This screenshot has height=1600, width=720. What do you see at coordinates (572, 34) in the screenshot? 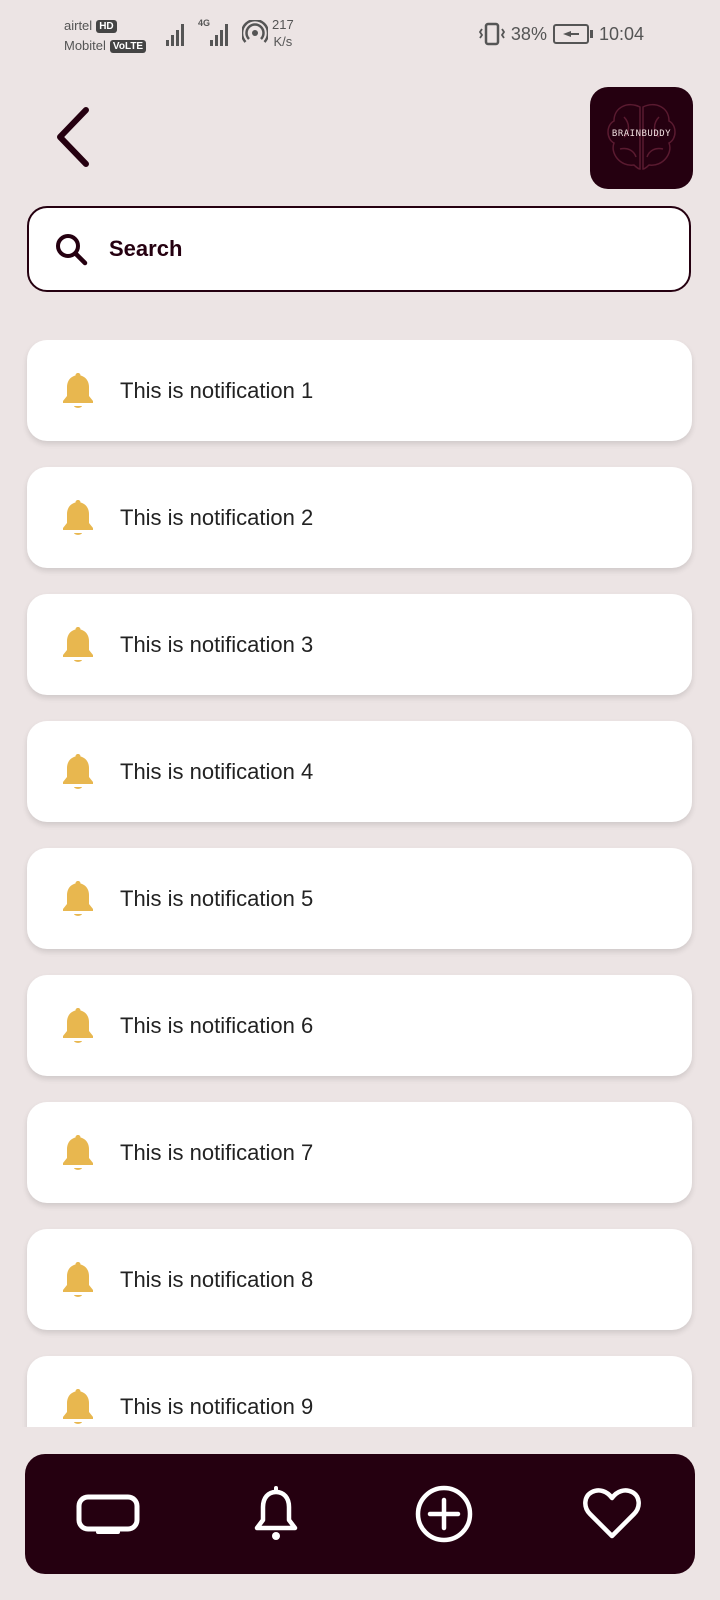
I see `battery-icon` at bounding box center [572, 34].